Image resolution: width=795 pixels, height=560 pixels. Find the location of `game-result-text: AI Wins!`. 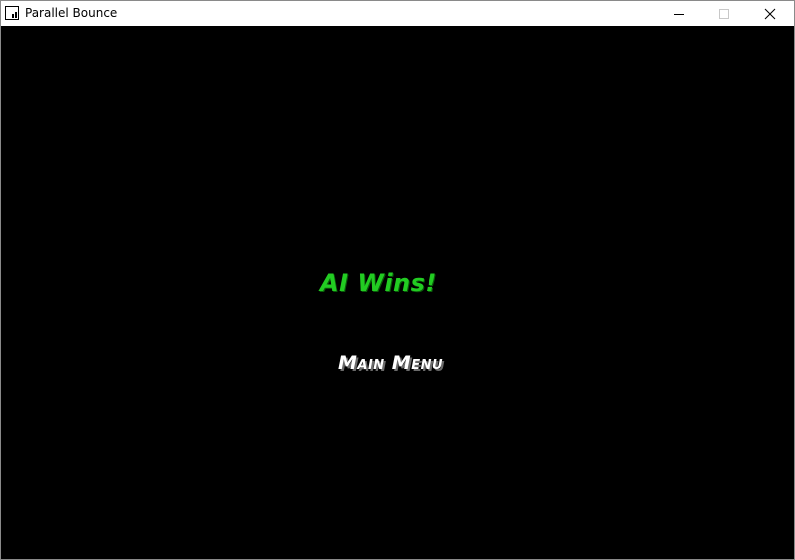

game-result-text: AI Wins! is located at coordinates (378, 283).